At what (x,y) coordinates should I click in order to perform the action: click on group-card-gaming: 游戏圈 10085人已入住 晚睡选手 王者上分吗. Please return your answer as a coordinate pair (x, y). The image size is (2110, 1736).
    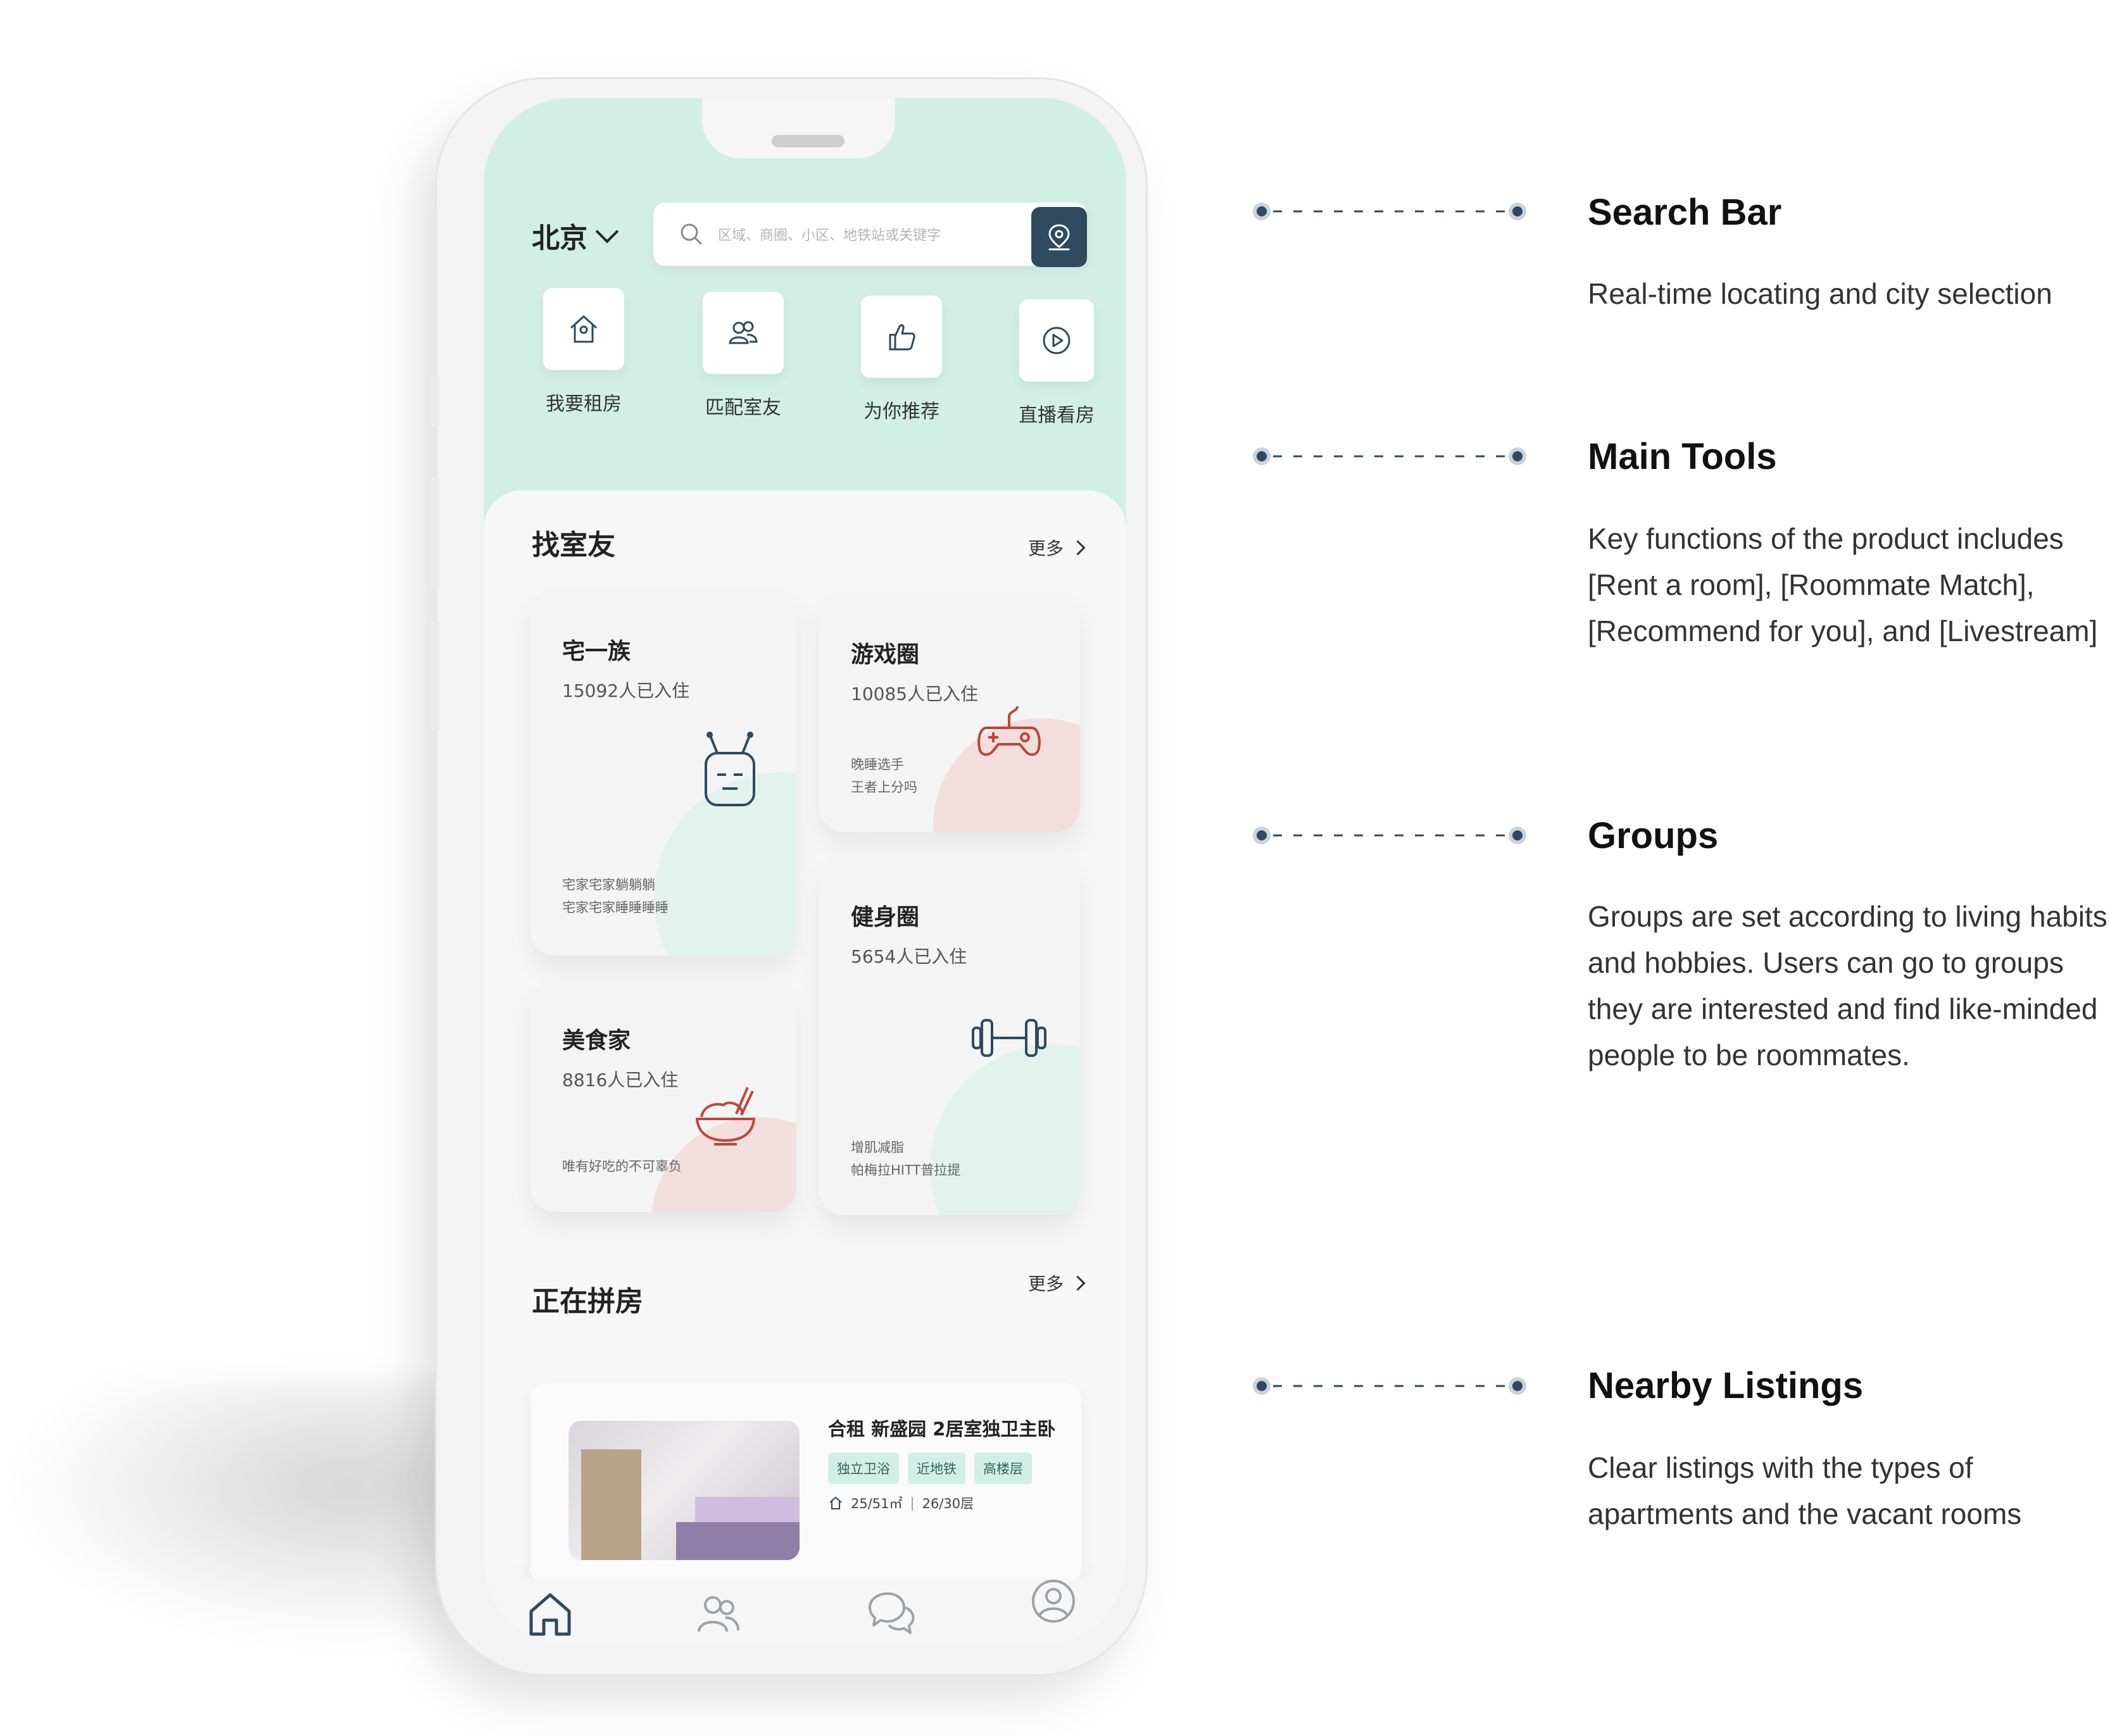
    Looking at the image, I should click on (949, 712).